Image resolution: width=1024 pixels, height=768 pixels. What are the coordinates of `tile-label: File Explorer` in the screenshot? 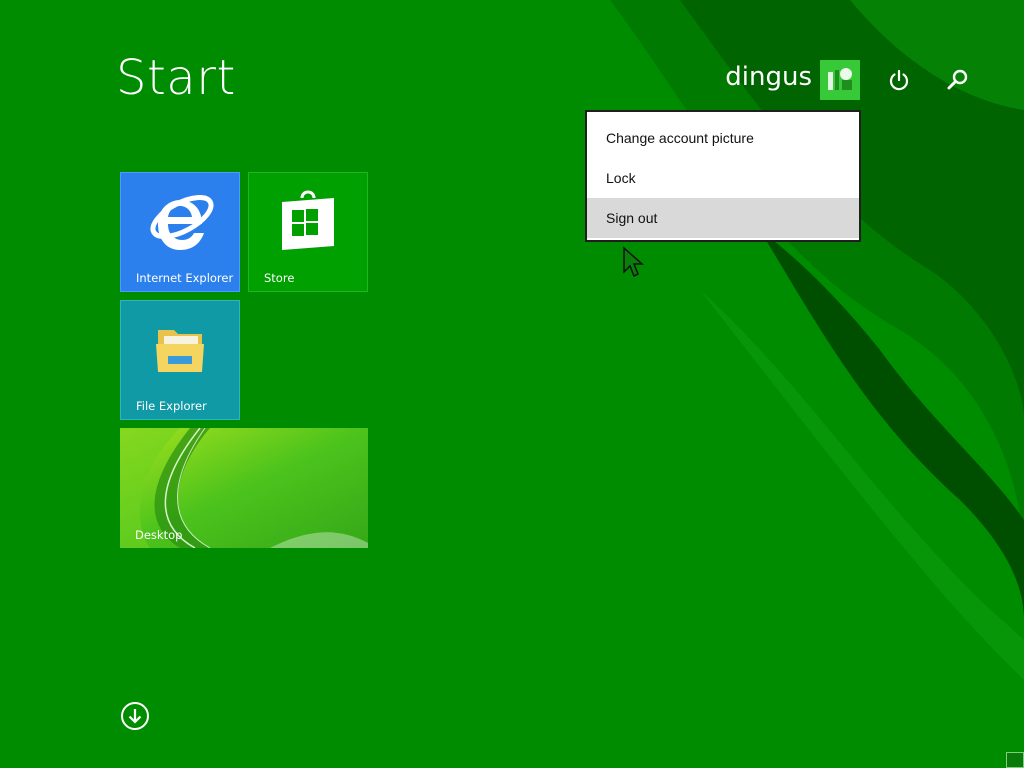 It's located at (171, 406).